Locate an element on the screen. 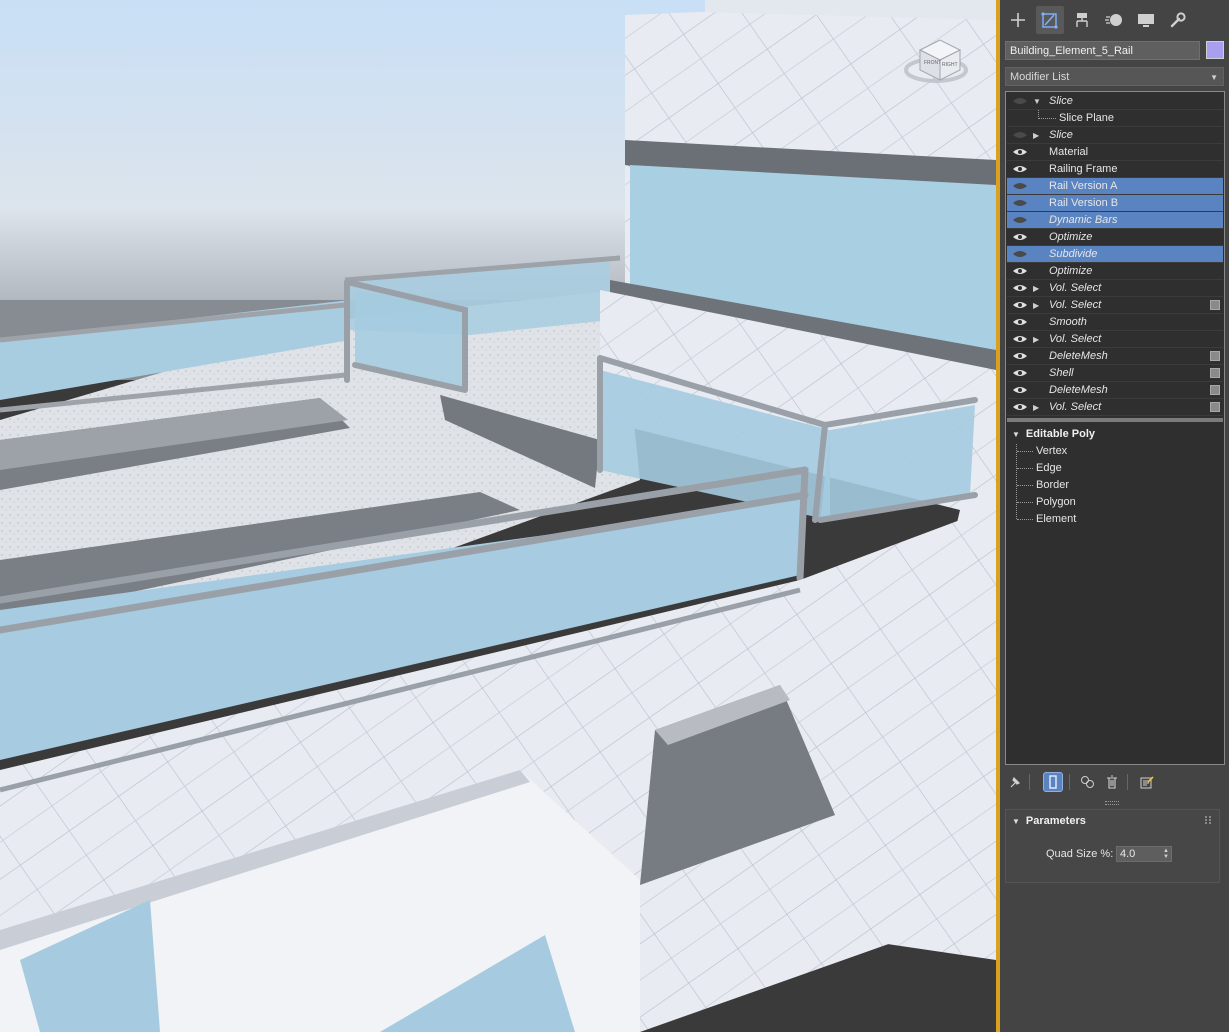 The image size is (1229, 1032). stack-modifier-row: Smooth is located at coordinates (1115, 322).